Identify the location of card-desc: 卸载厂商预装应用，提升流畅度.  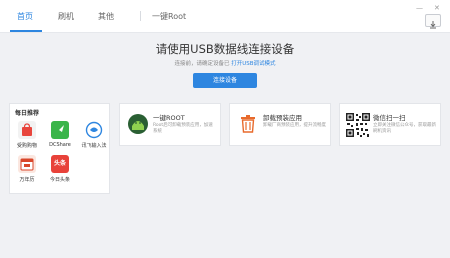
(294, 125).